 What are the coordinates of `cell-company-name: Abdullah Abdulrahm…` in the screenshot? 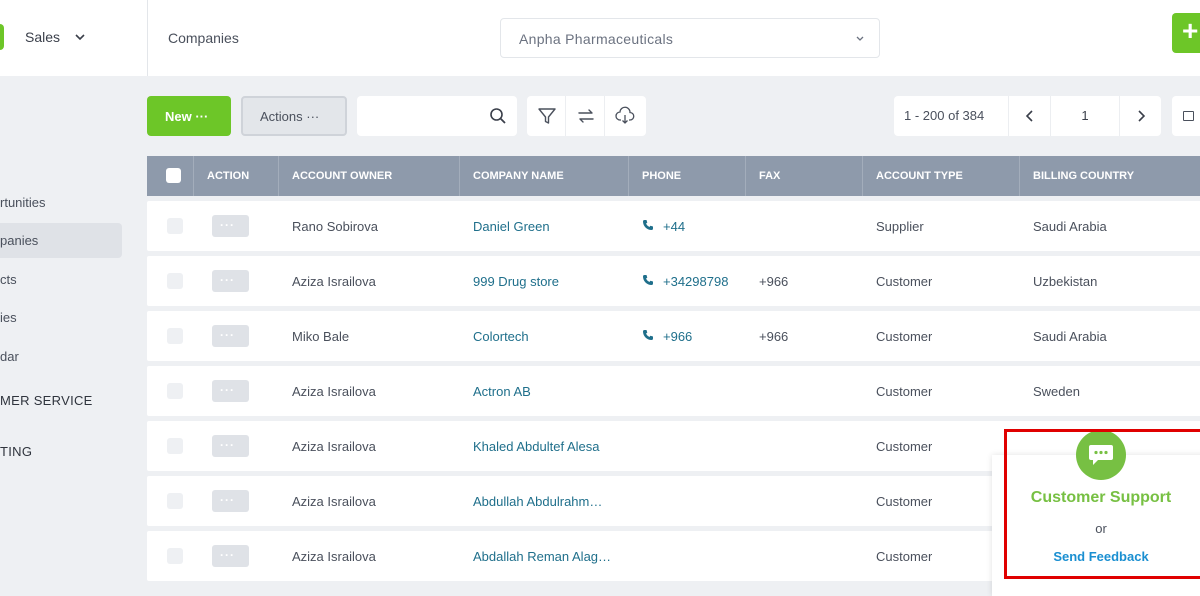 It's located at (537, 501).